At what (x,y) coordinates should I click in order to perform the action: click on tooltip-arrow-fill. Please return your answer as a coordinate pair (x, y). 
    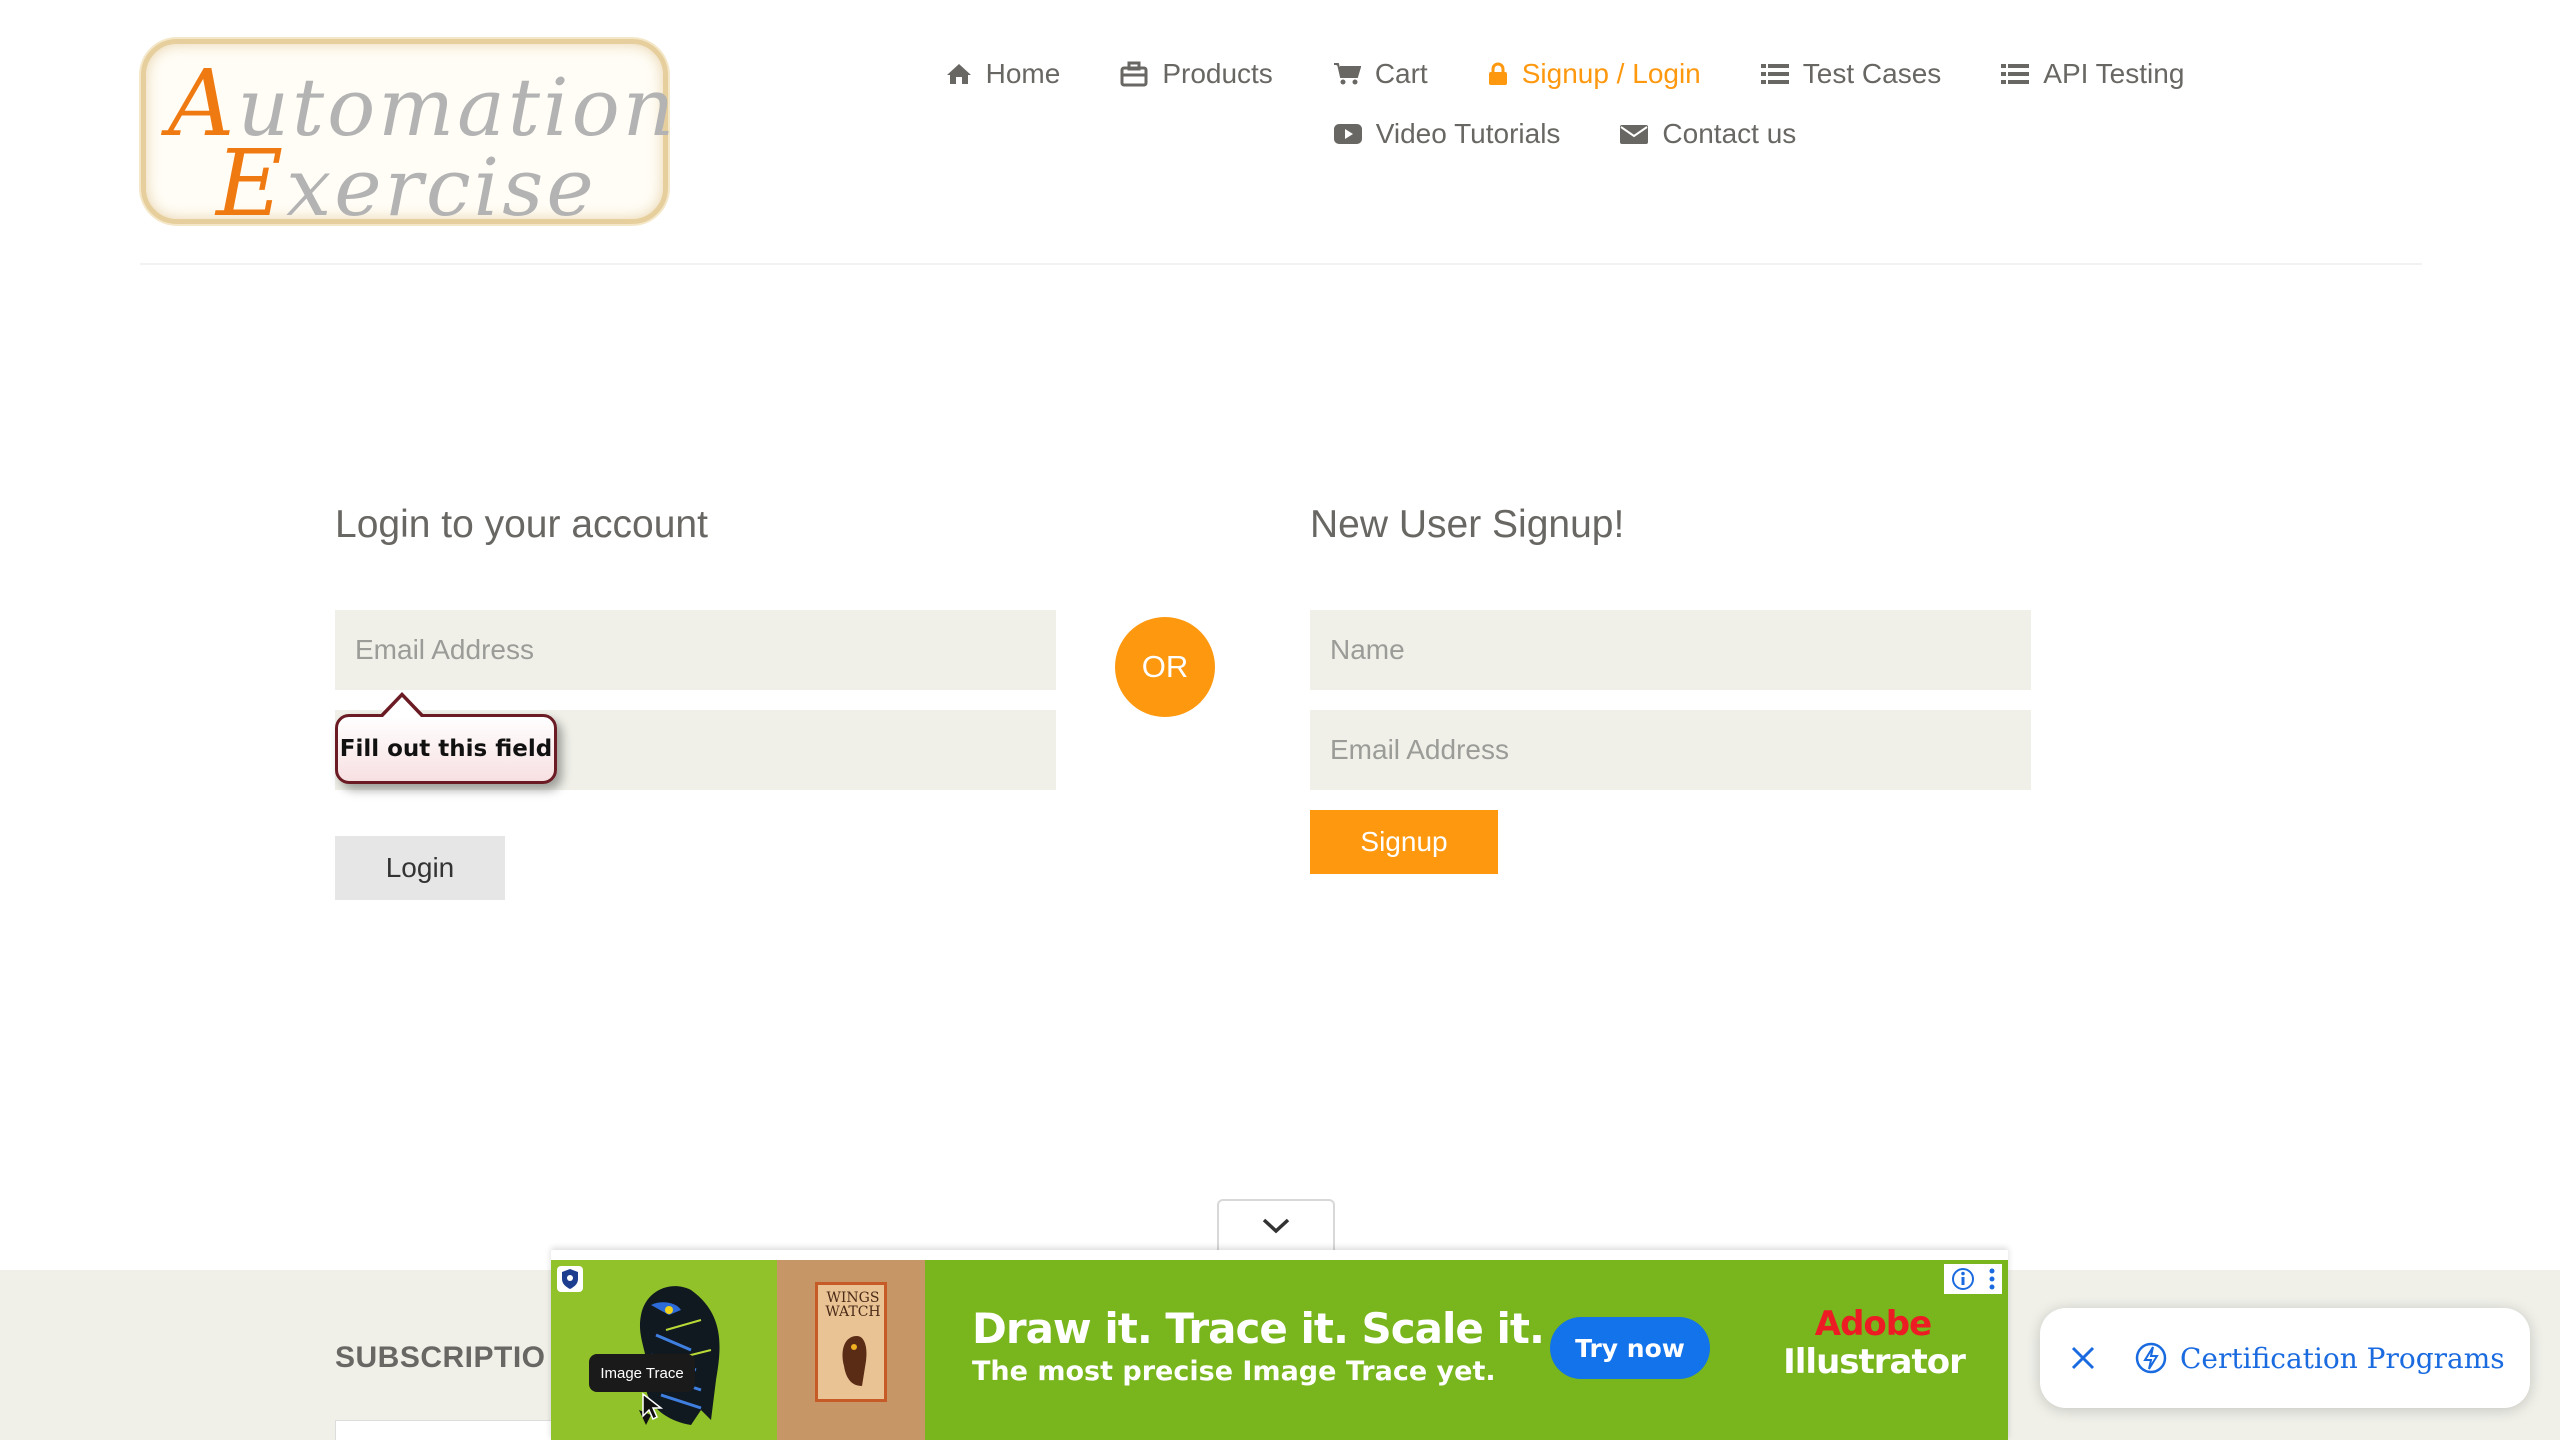
    Looking at the image, I should click on (402, 707).